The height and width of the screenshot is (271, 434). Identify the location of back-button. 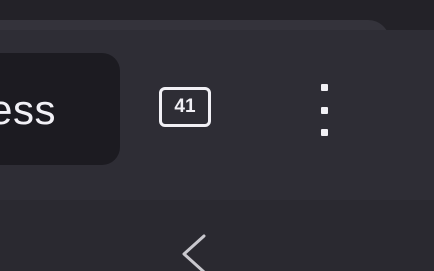
(196, 251).